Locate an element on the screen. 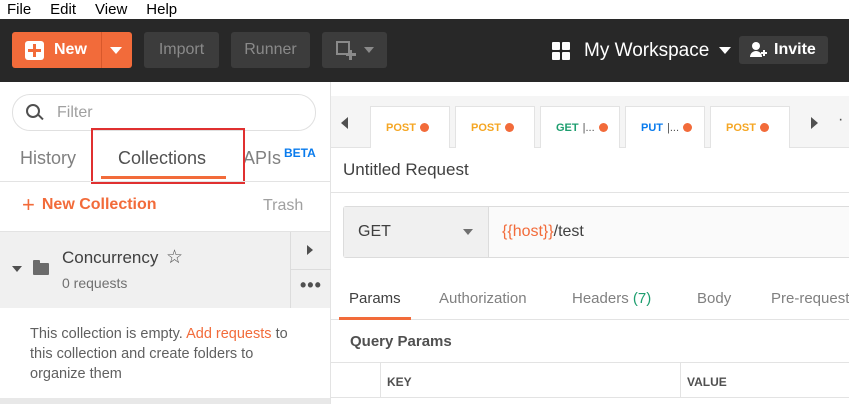 Image resolution: width=849 pixels, height=404 pixels. method-select: GET is located at coordinates (416, 232).